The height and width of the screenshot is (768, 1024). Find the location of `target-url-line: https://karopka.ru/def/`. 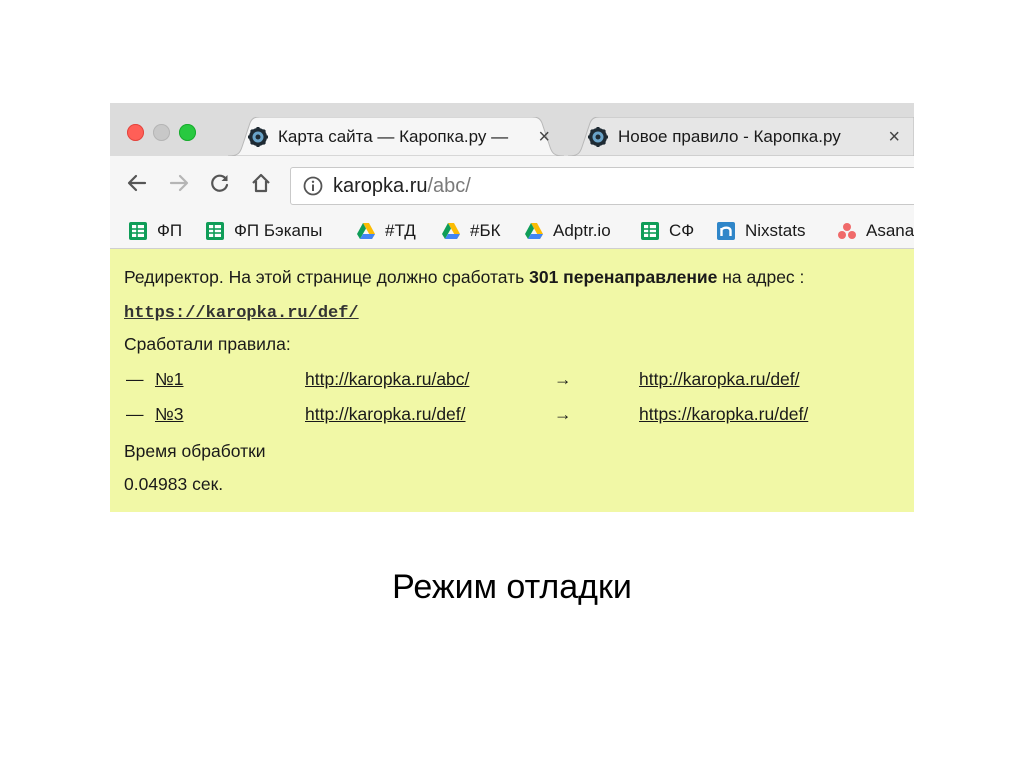

target-url-line: https://karopka.ru/def/ is located at coordinates (241, 312).